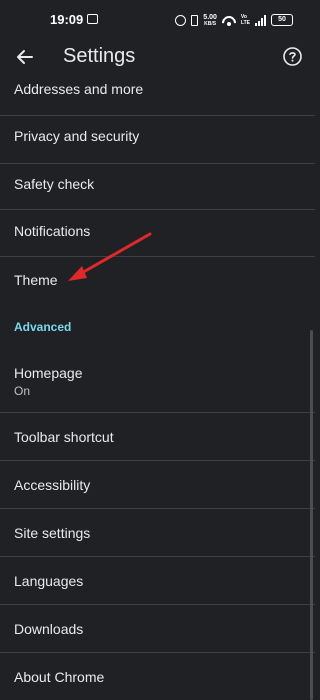  I want to click on status-bar: 19:09 5.00 KB/S Vo LTE 50, so click(157, 20).